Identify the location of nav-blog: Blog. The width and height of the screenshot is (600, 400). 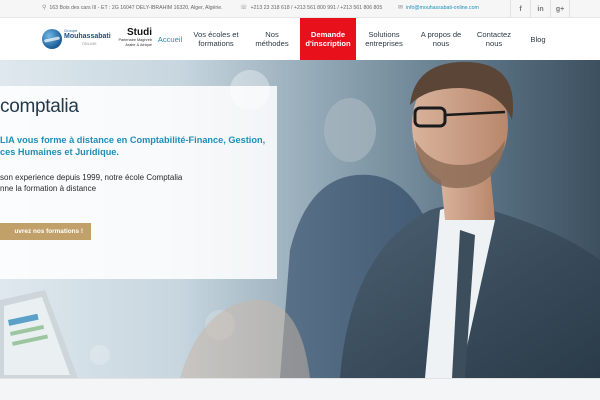
(538, 39).